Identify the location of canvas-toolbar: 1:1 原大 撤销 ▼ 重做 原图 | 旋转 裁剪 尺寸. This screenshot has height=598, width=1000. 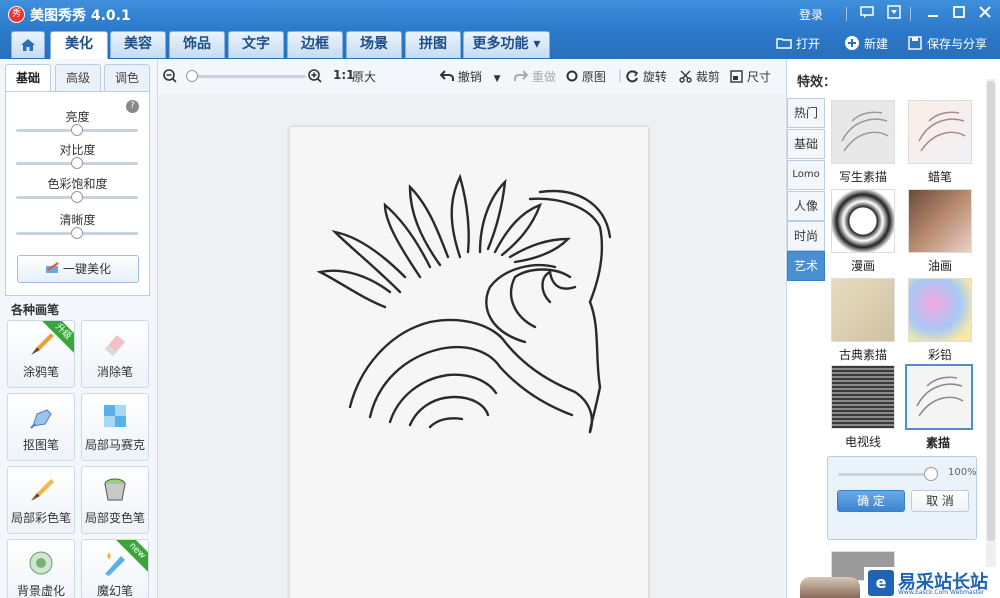
(472, 76).